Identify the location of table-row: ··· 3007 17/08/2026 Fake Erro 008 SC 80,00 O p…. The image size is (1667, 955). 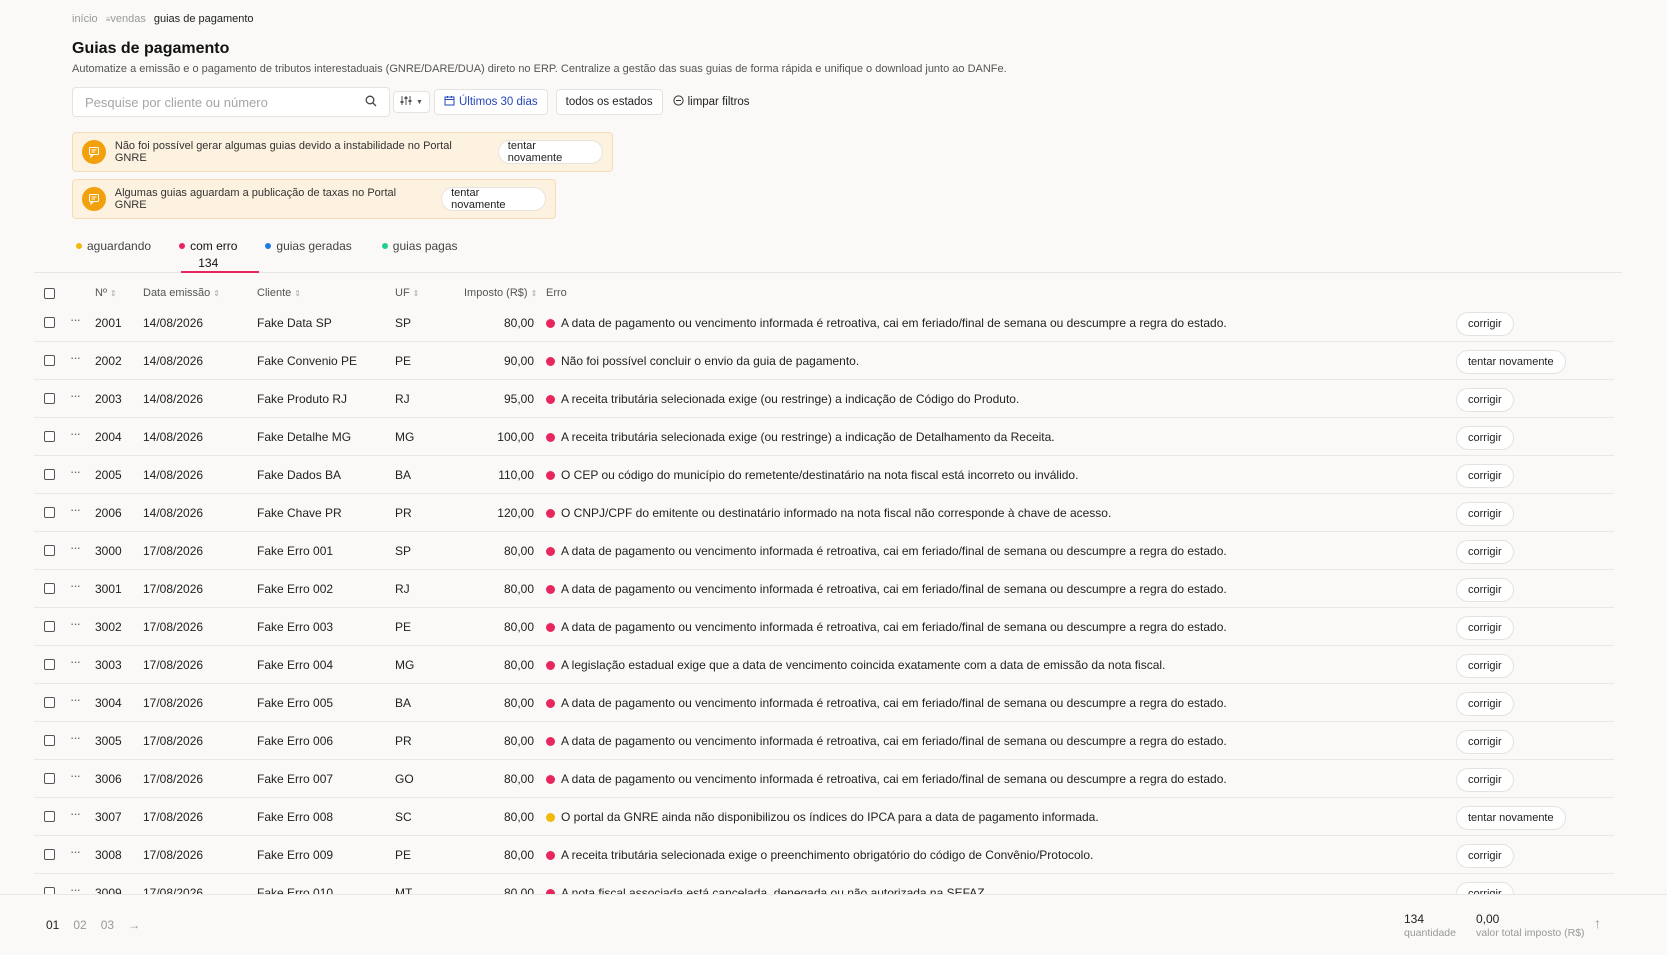
(824, 817).